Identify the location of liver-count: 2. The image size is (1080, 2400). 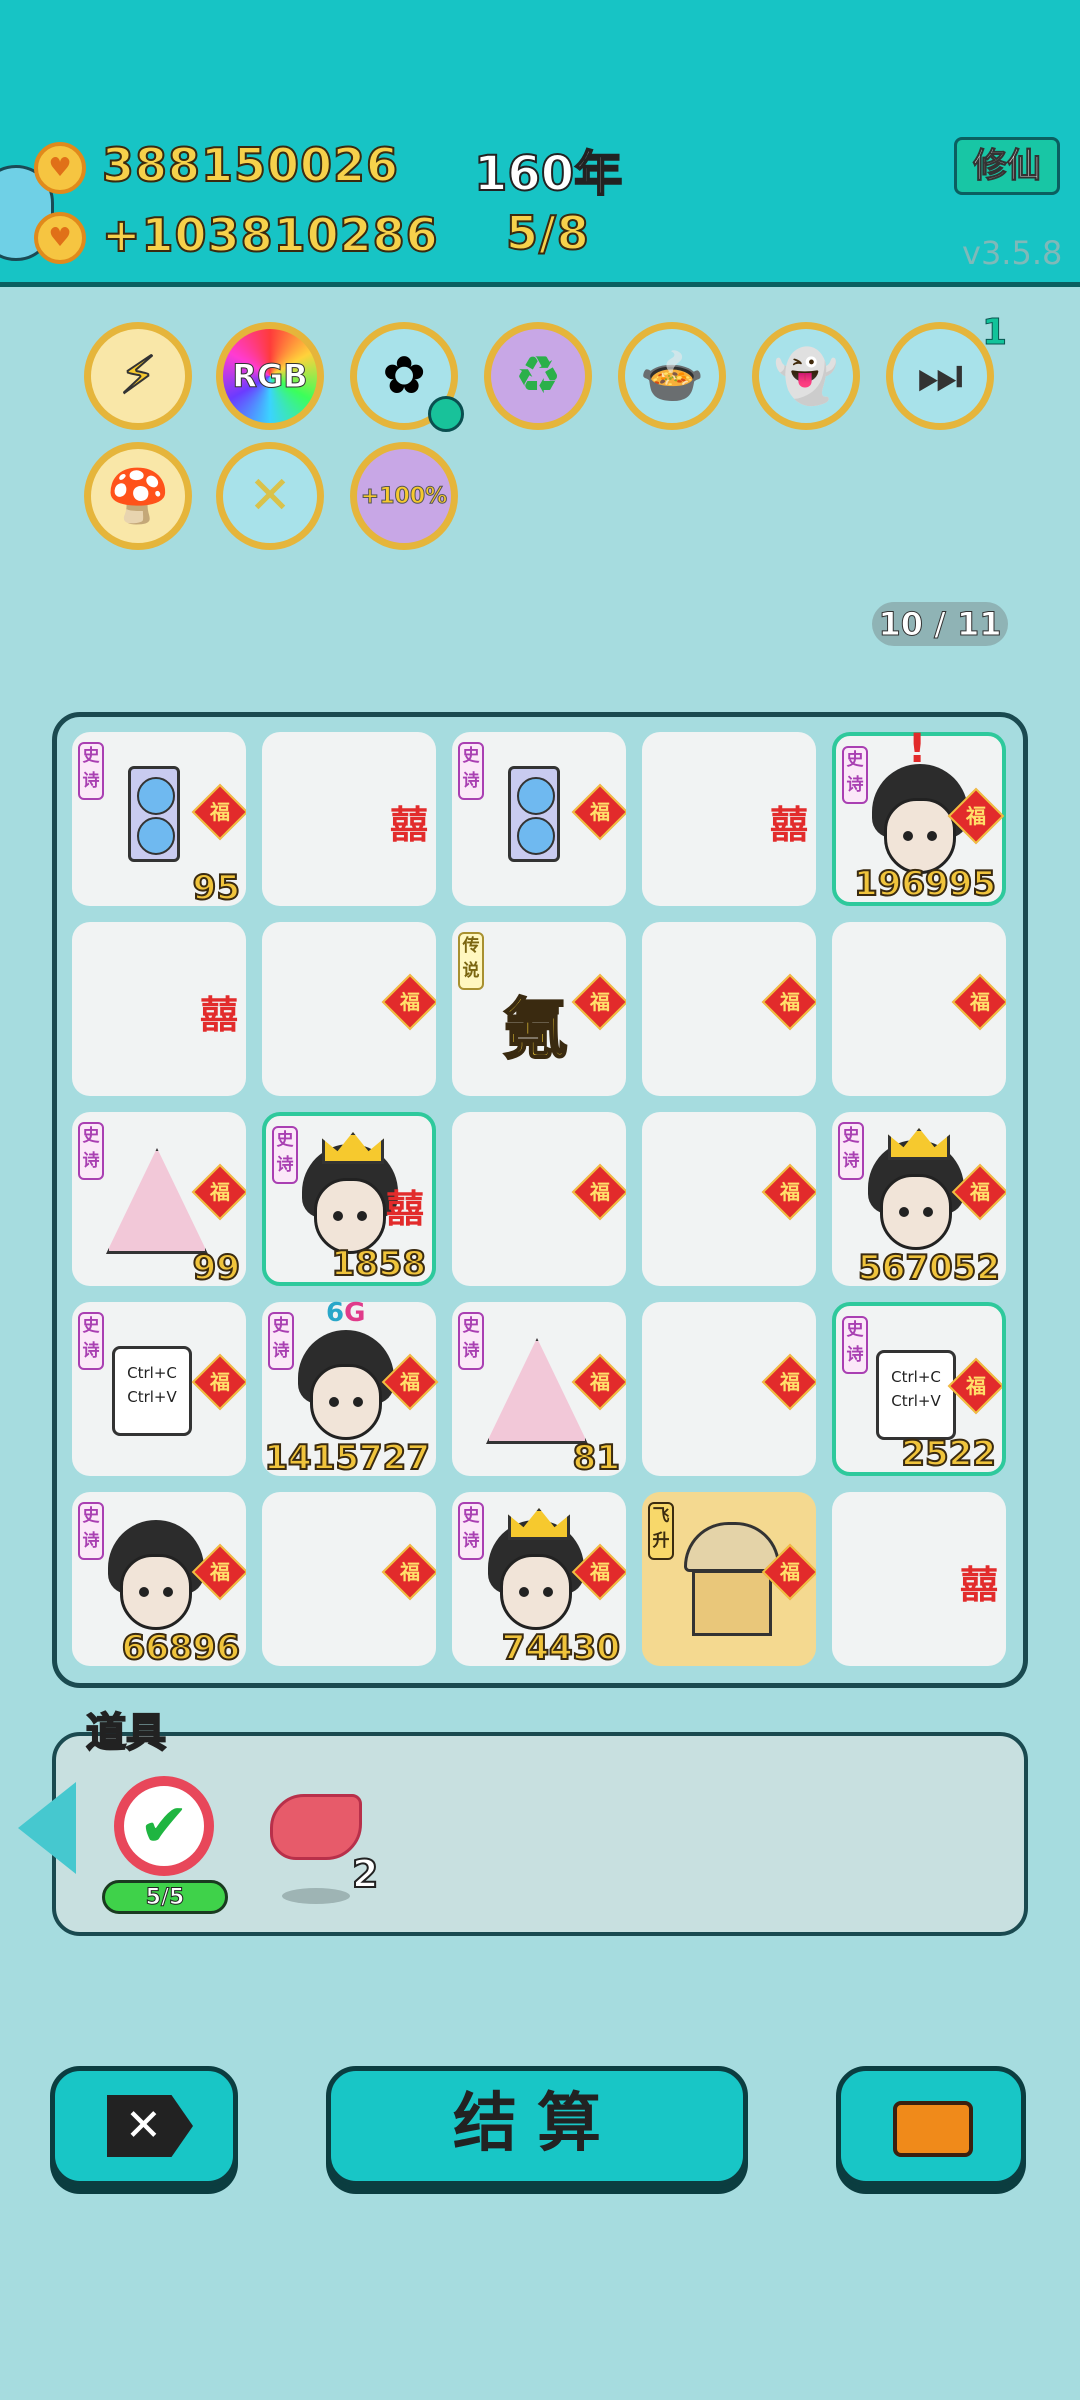
(365, 1874).